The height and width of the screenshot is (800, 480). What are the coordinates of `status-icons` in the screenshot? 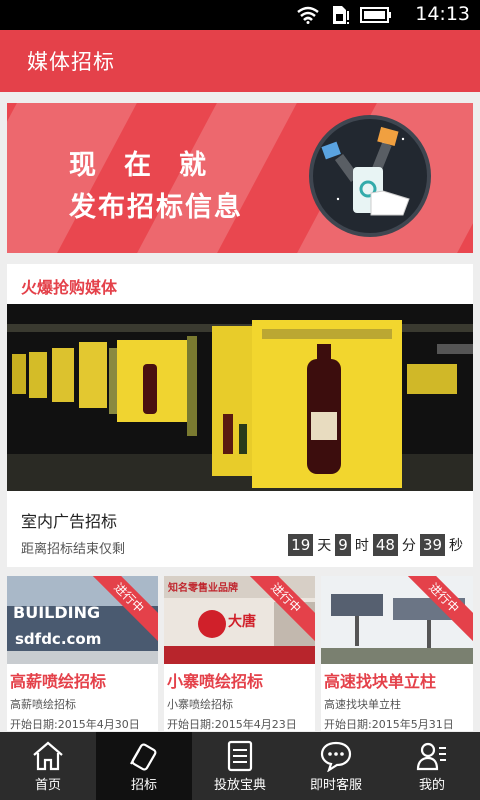 It's located at (344, 15).